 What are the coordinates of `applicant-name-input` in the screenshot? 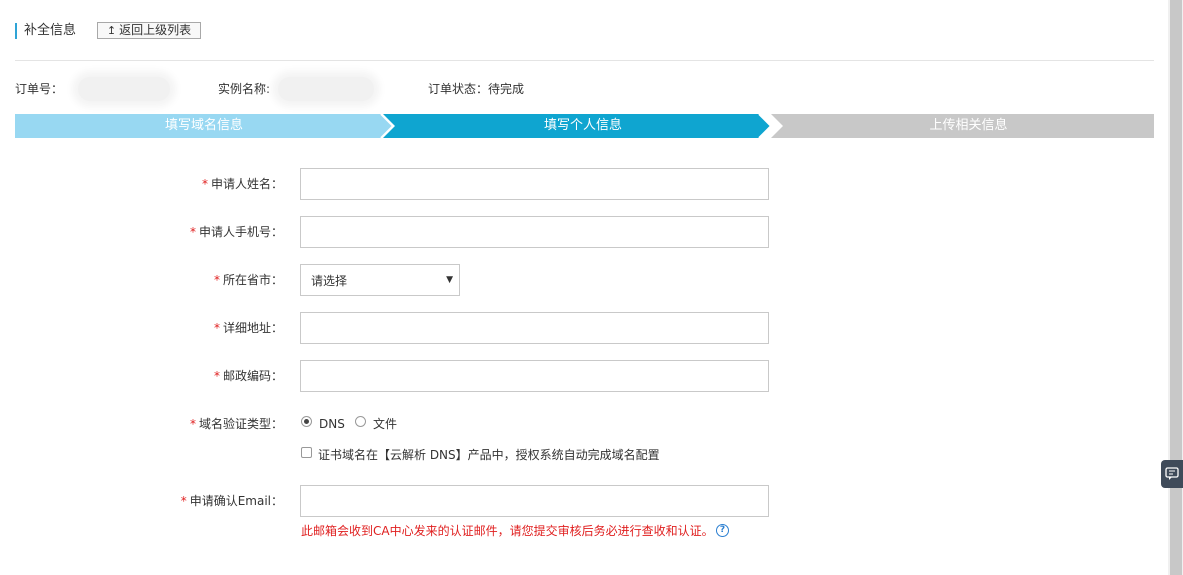 It's located at (534, 184).